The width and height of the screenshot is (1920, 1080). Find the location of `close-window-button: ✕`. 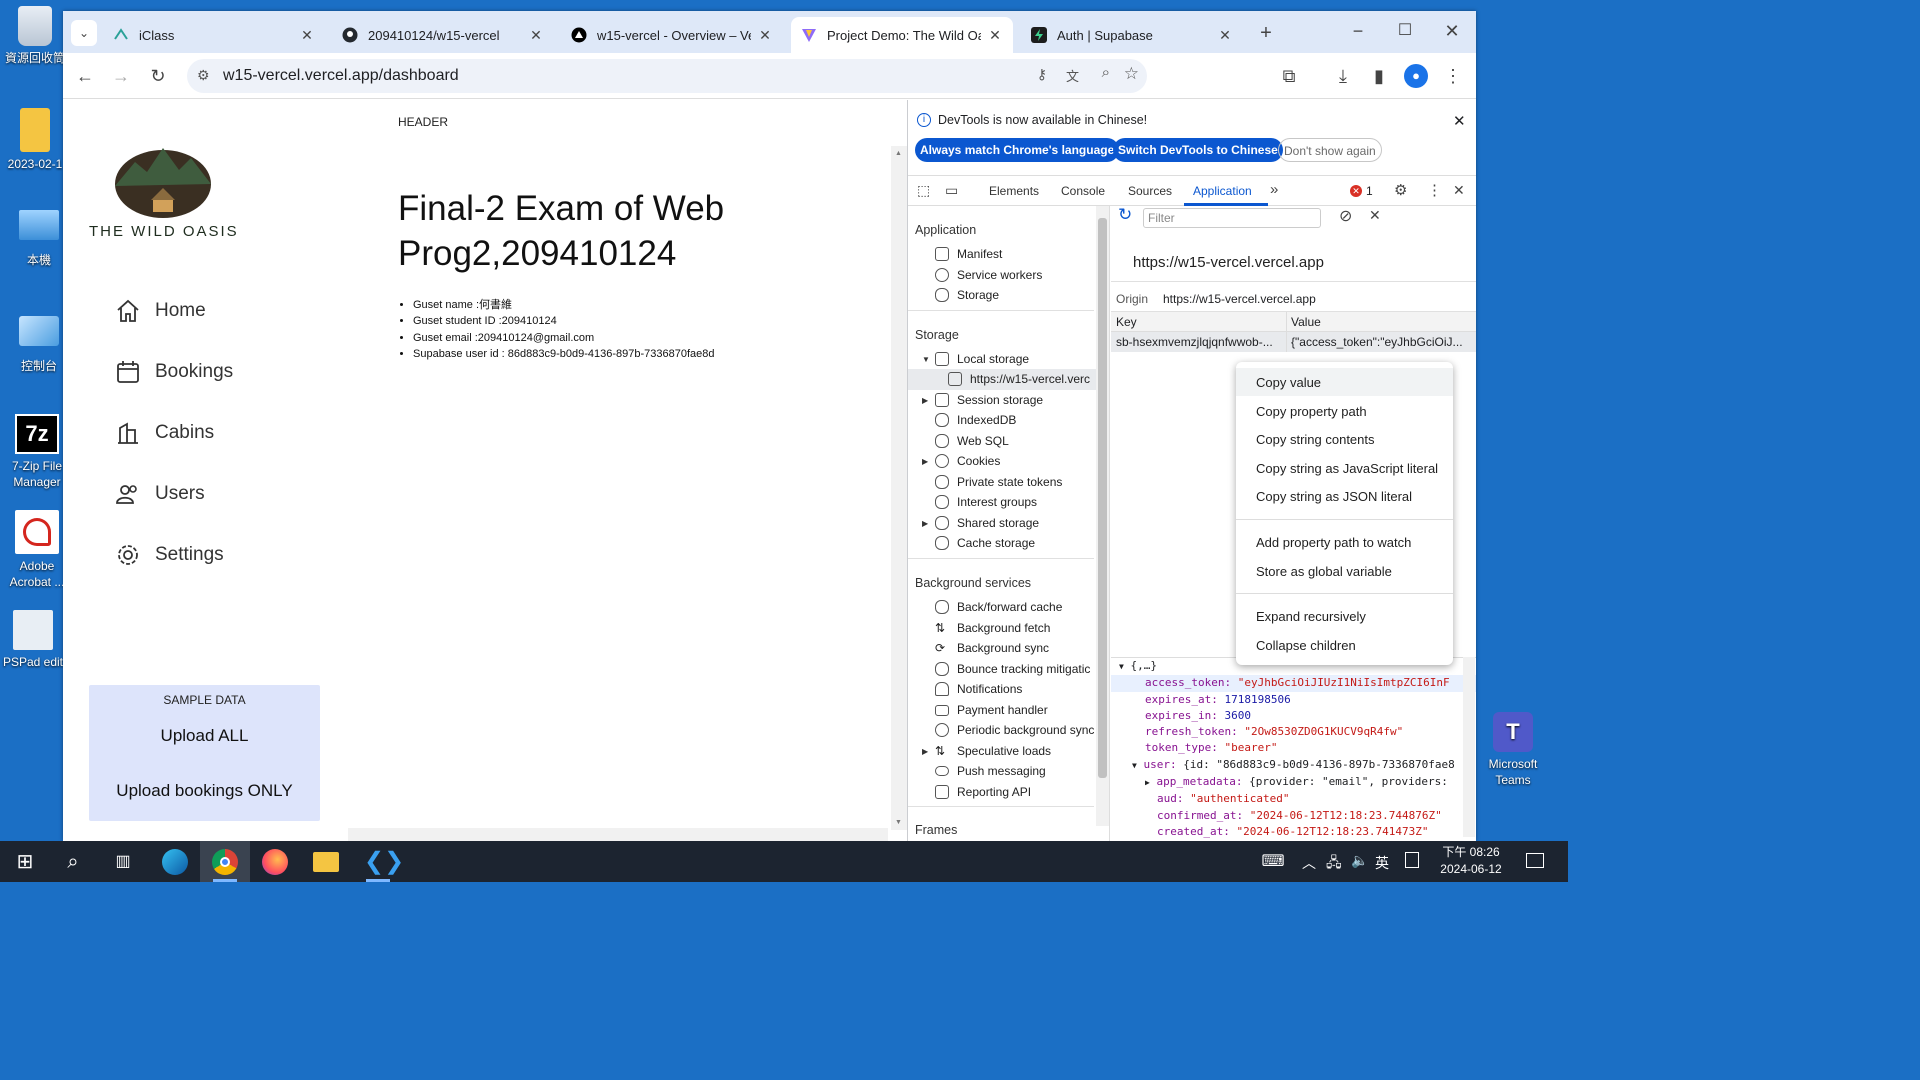

close-window-button: ✕ is located at coordinates (1452, 31).